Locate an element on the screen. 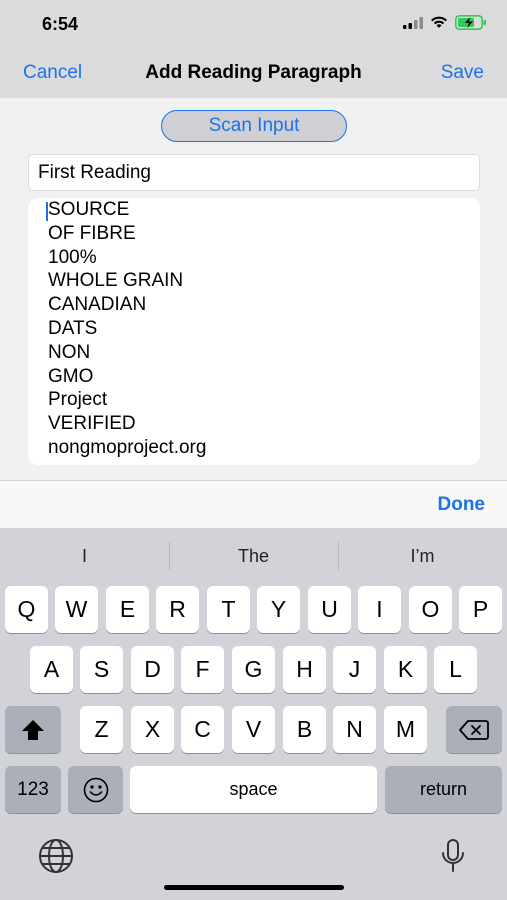 The height and width of the screenshot is (900, 507). text-line: CANADIAN is located at coordinates (97, 305).